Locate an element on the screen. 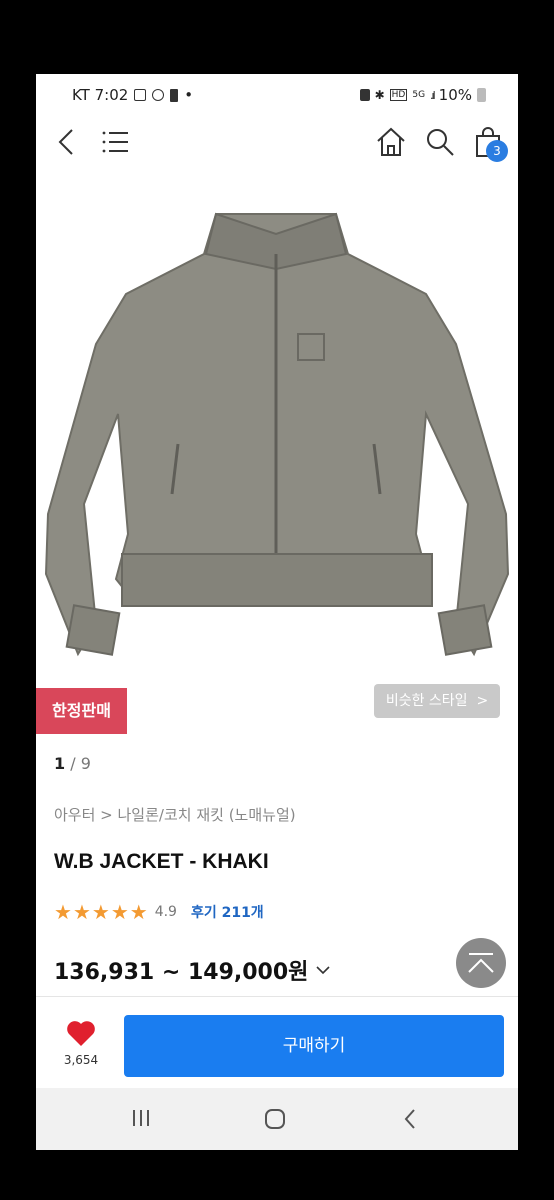 The width and height of the screenshot is (554, 1200). buy-button: 구매하기 is located at coordinates (314, 1046).